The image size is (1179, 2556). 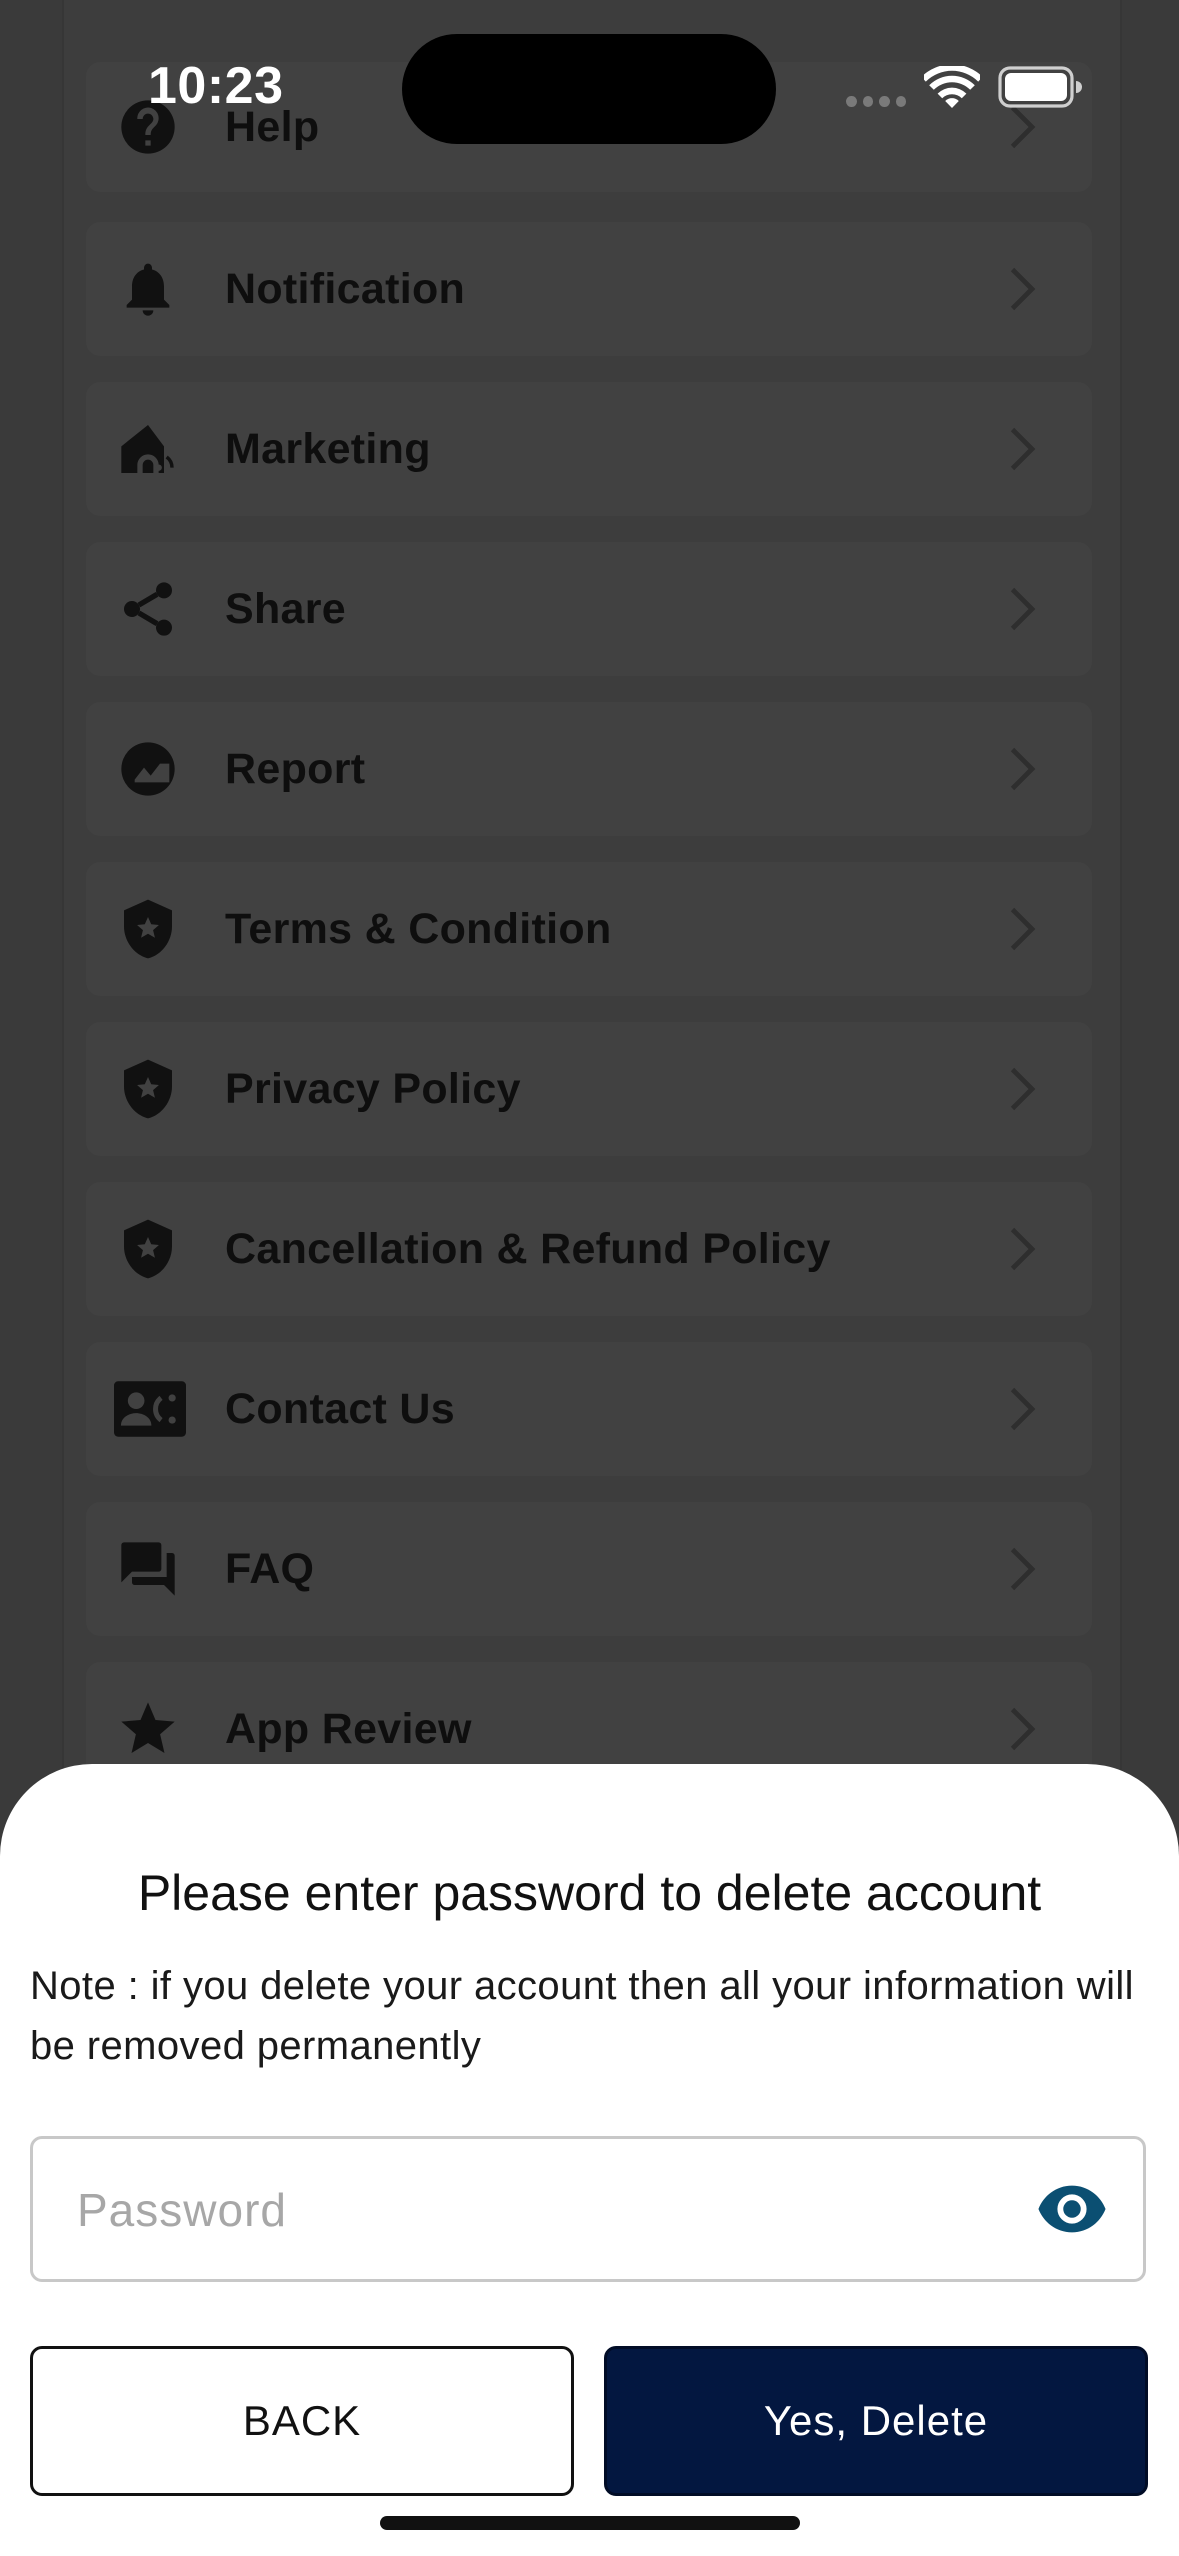 I want to click on menu-item-label: App Review, so click(x=348, y=1728).